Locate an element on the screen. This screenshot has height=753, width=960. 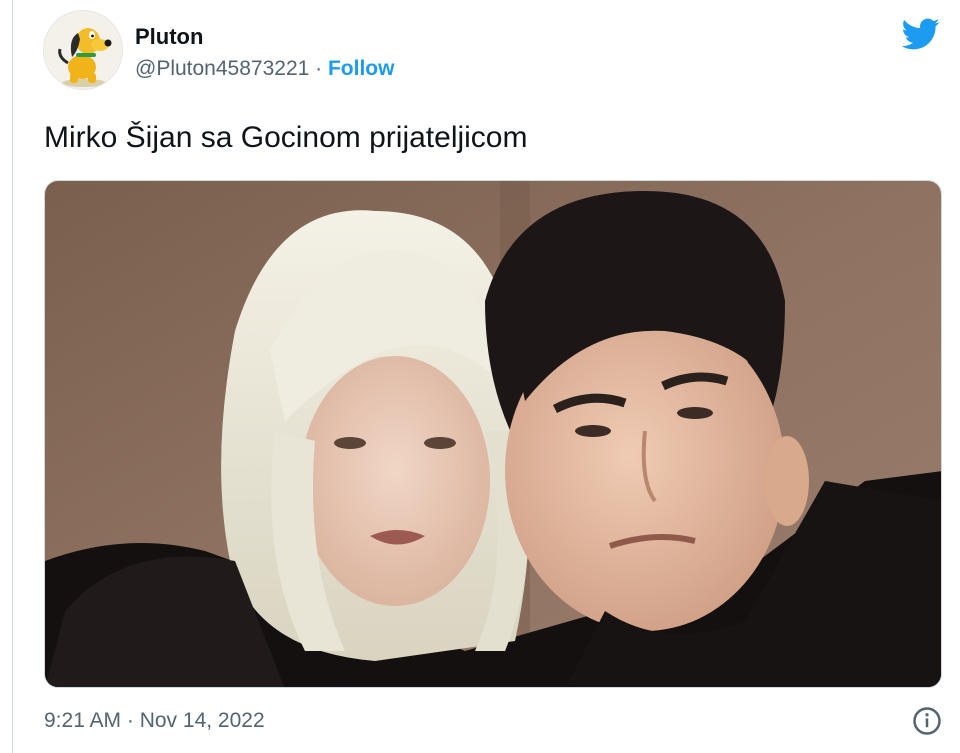
follow-button: Follow is located at coordinates (361, 68).